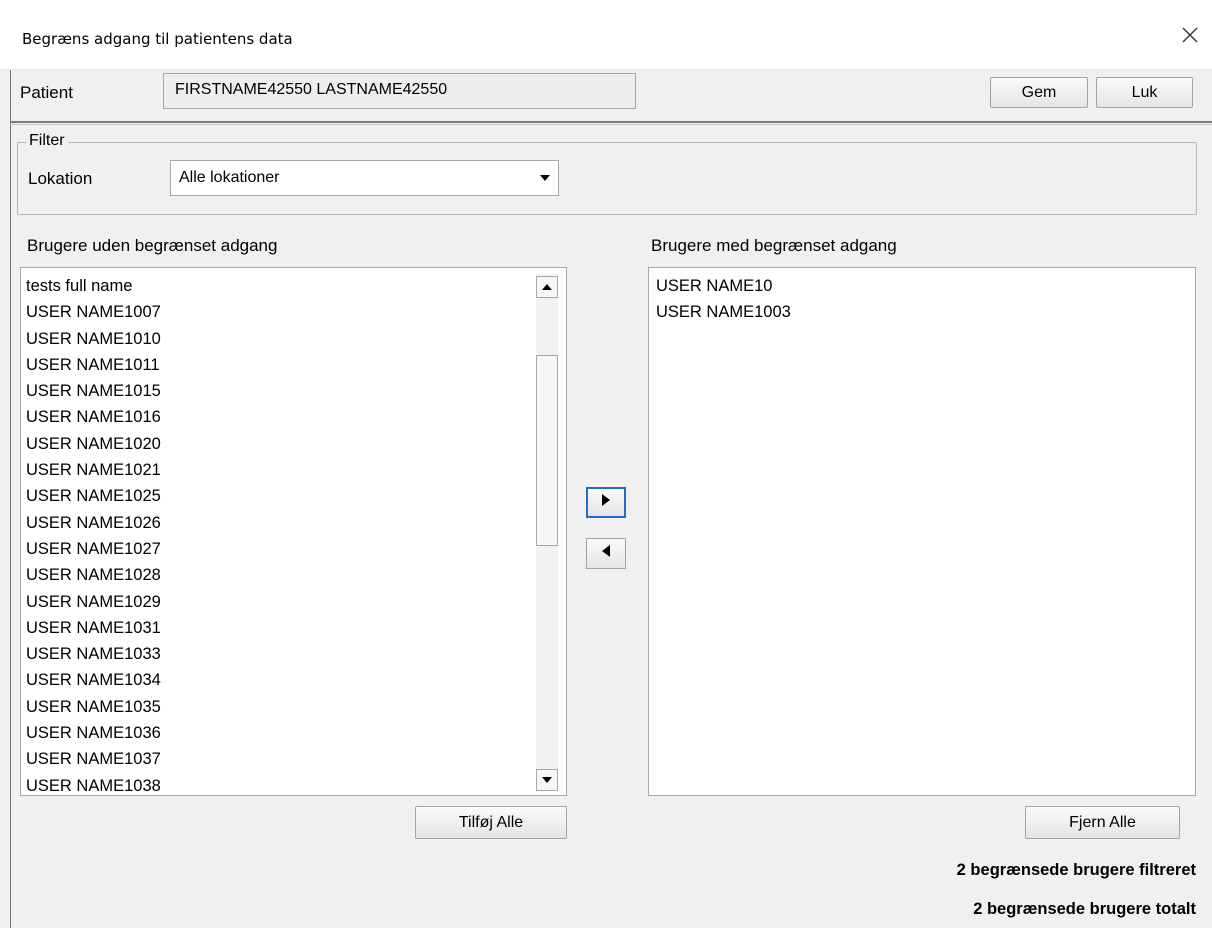  Describe the element at coordinates (296, 286) in the screenshot. I see `list-item: tests full name` at that location.